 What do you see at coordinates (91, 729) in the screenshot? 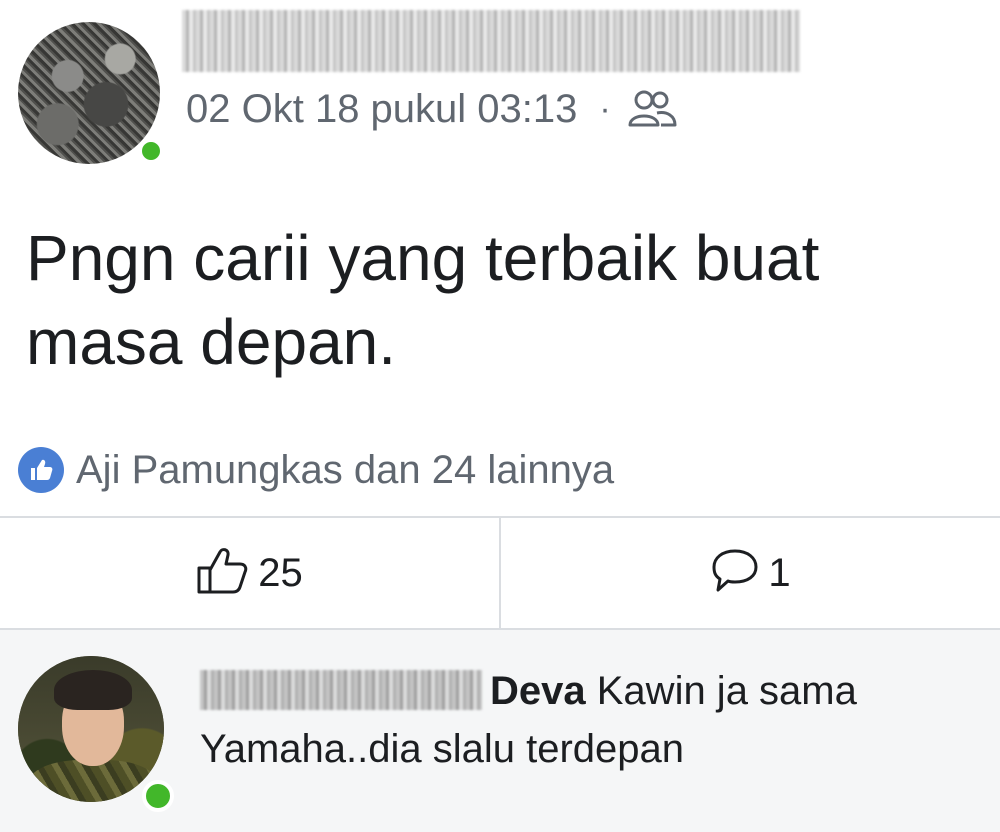
I see `commenter-avatar-image` at bounding box center [91, 729].